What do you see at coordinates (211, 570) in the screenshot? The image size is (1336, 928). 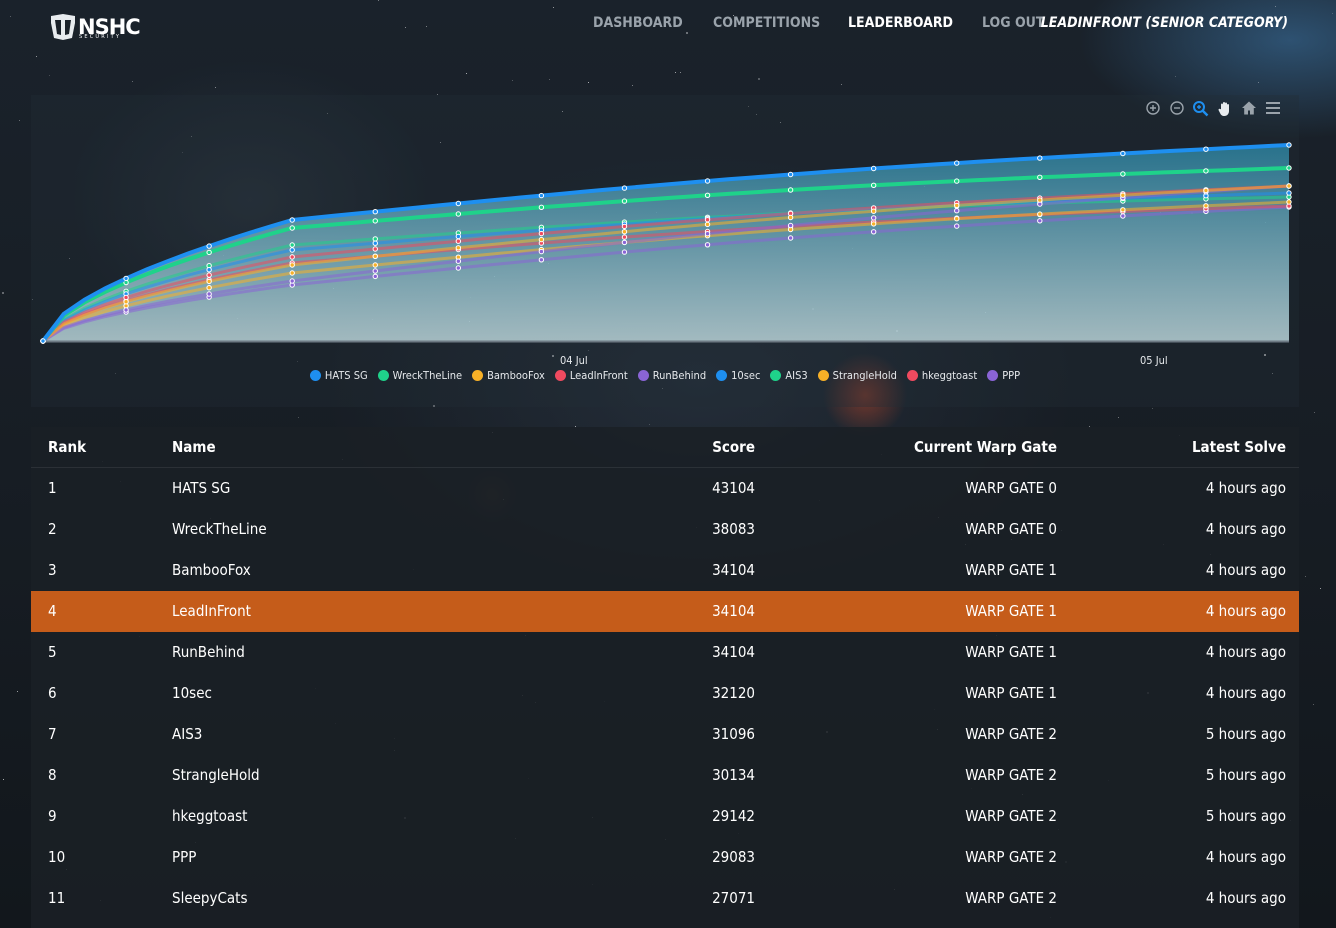 I see `team-name-cell: BambooFox` at bounding box center [211, 570].